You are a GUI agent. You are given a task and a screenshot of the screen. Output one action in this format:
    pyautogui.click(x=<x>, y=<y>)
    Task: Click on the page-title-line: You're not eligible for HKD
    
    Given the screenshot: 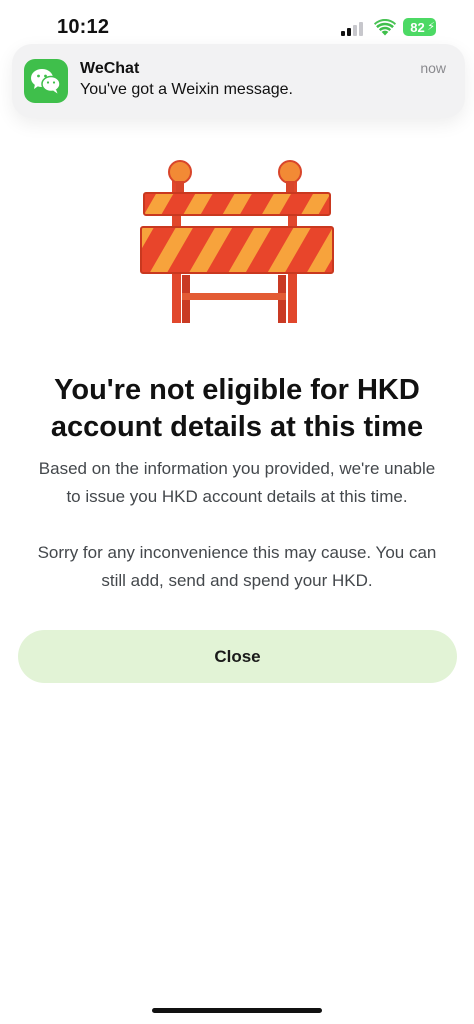 What is the action you would take?
    pyautogui.click(x=237, y=390)
    